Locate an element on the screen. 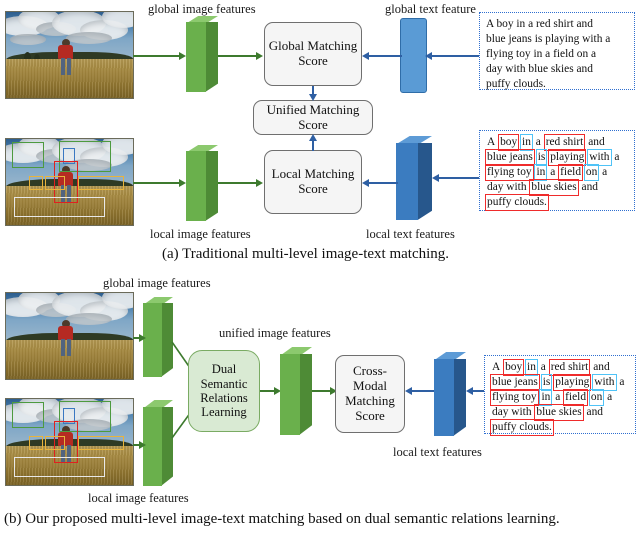 The image size is (640, 536). label-local-text-features-a: local text features is located at coordinates (410, 234).